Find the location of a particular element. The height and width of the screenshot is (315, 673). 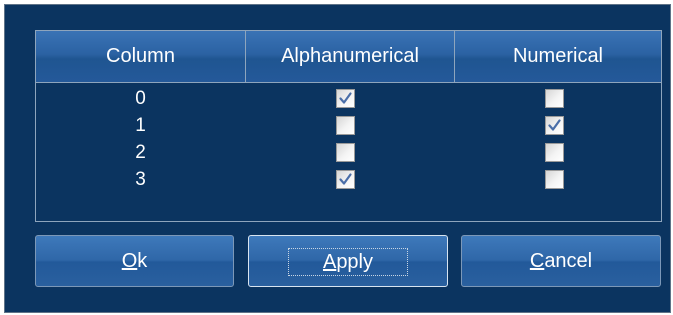

column-index: 3 is located at coordinates (140, 179).